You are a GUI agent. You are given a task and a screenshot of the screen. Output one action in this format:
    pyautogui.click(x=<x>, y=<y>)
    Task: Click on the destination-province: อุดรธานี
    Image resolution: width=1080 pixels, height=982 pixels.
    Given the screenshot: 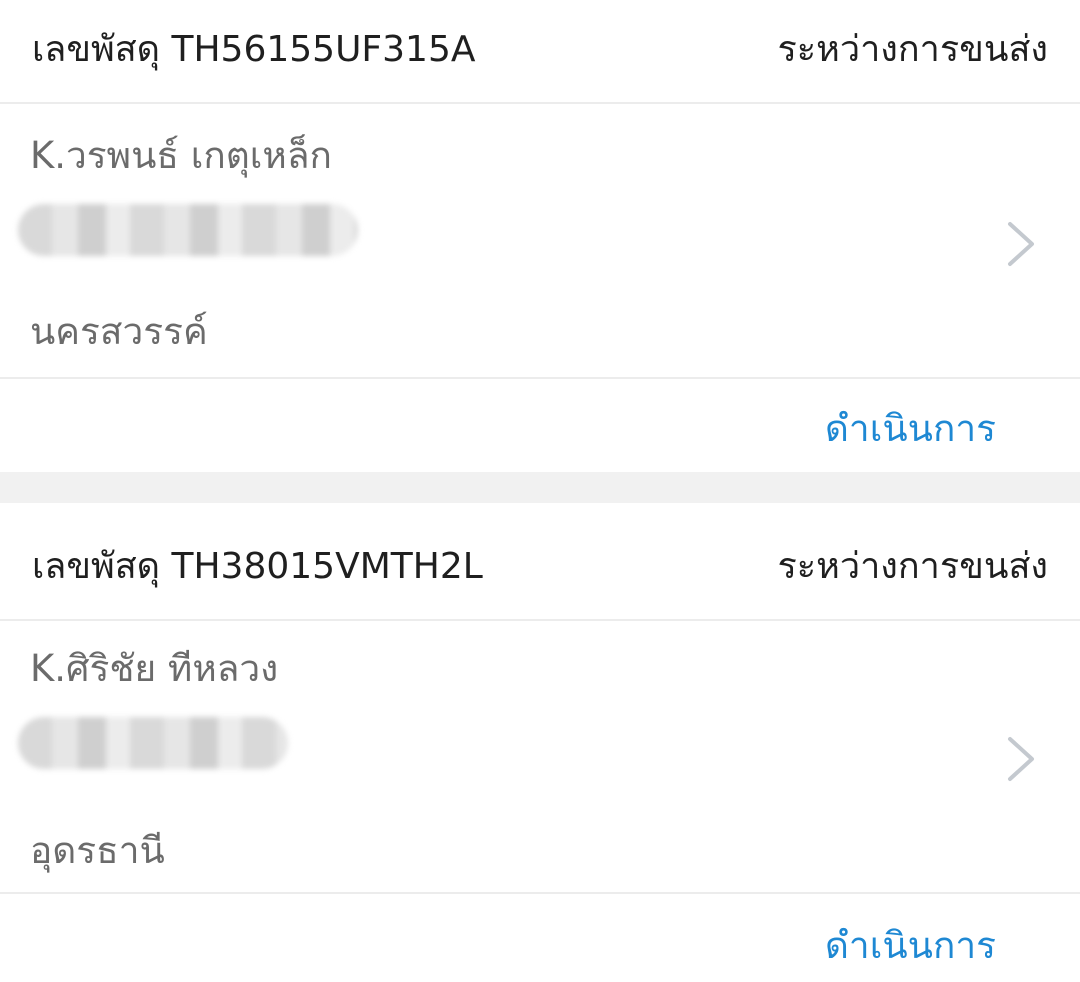 What is the action you would take?
    pyautogui.click(x=97, y=850)
    